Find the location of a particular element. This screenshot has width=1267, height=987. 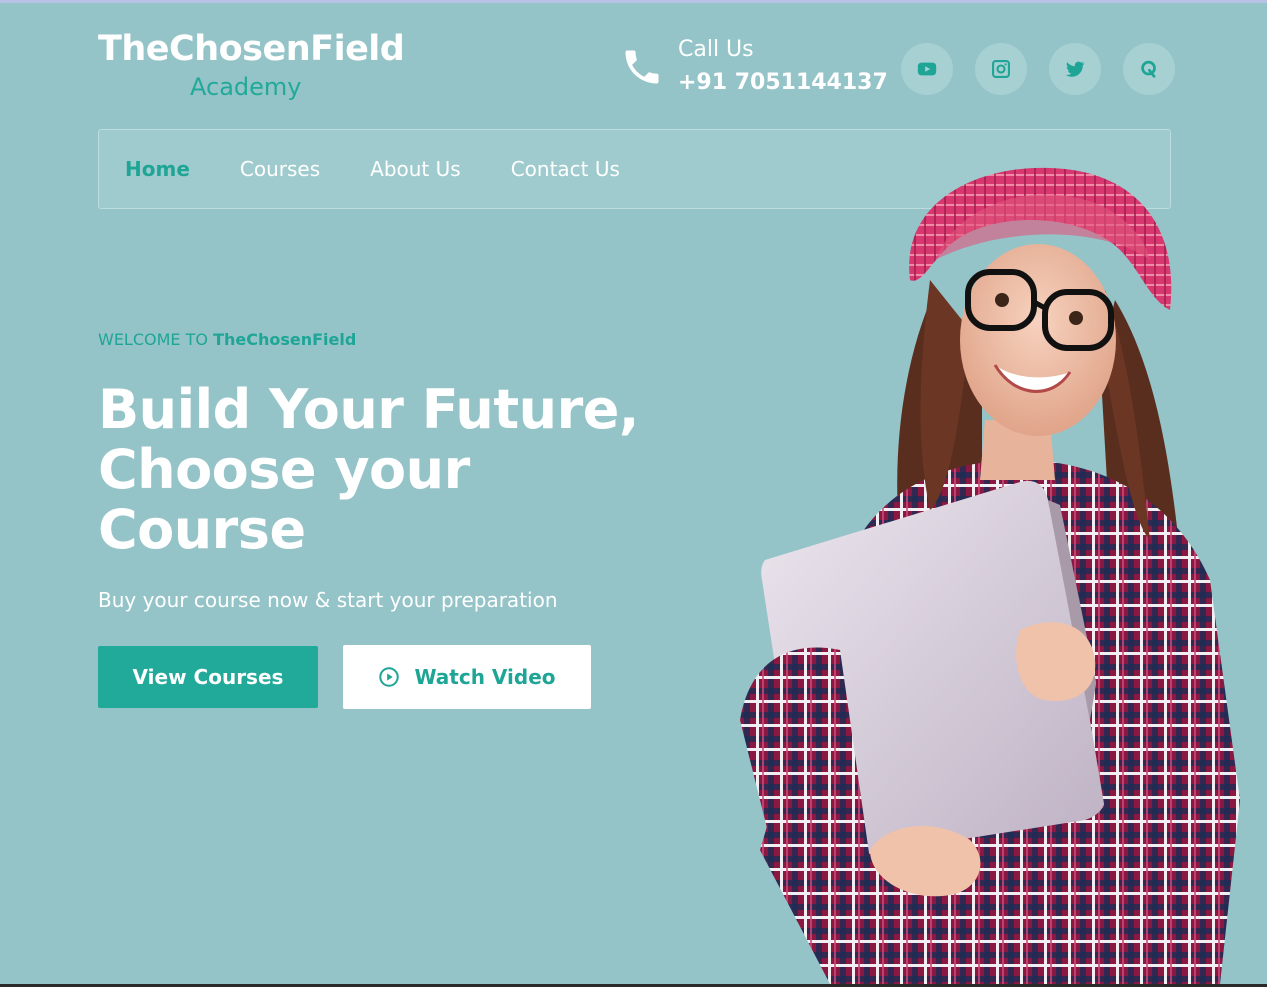

view-courses-button: View Courses is located at coordinates (208, 677).